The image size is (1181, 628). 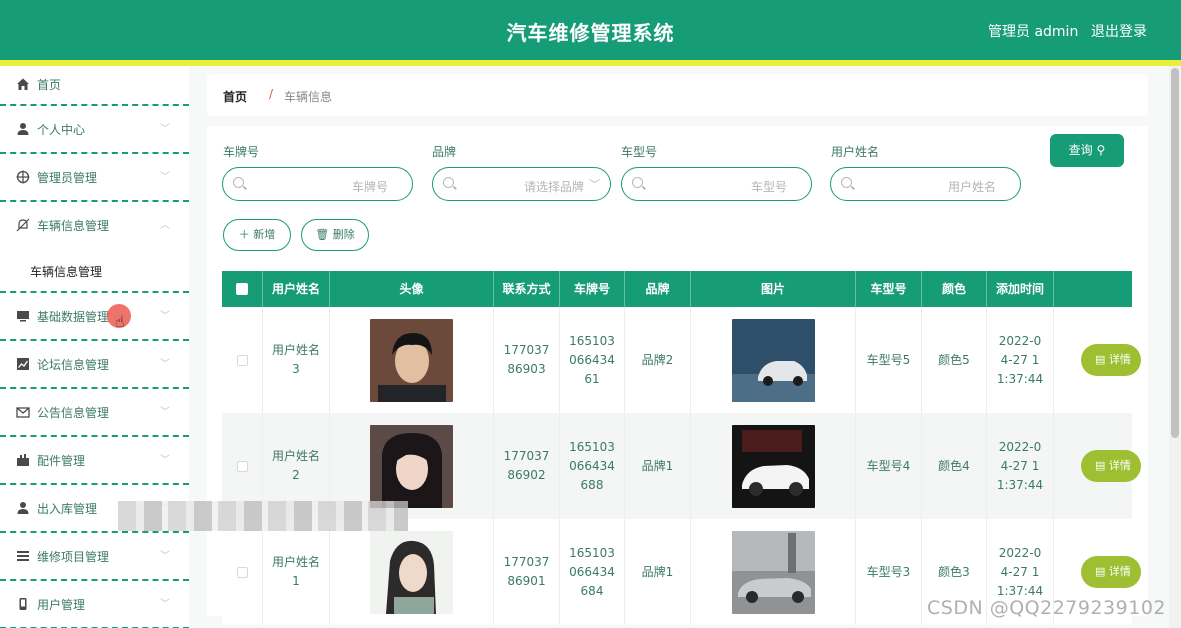 I want to click on add-button-label: 新增, so click(x=264, y=234).